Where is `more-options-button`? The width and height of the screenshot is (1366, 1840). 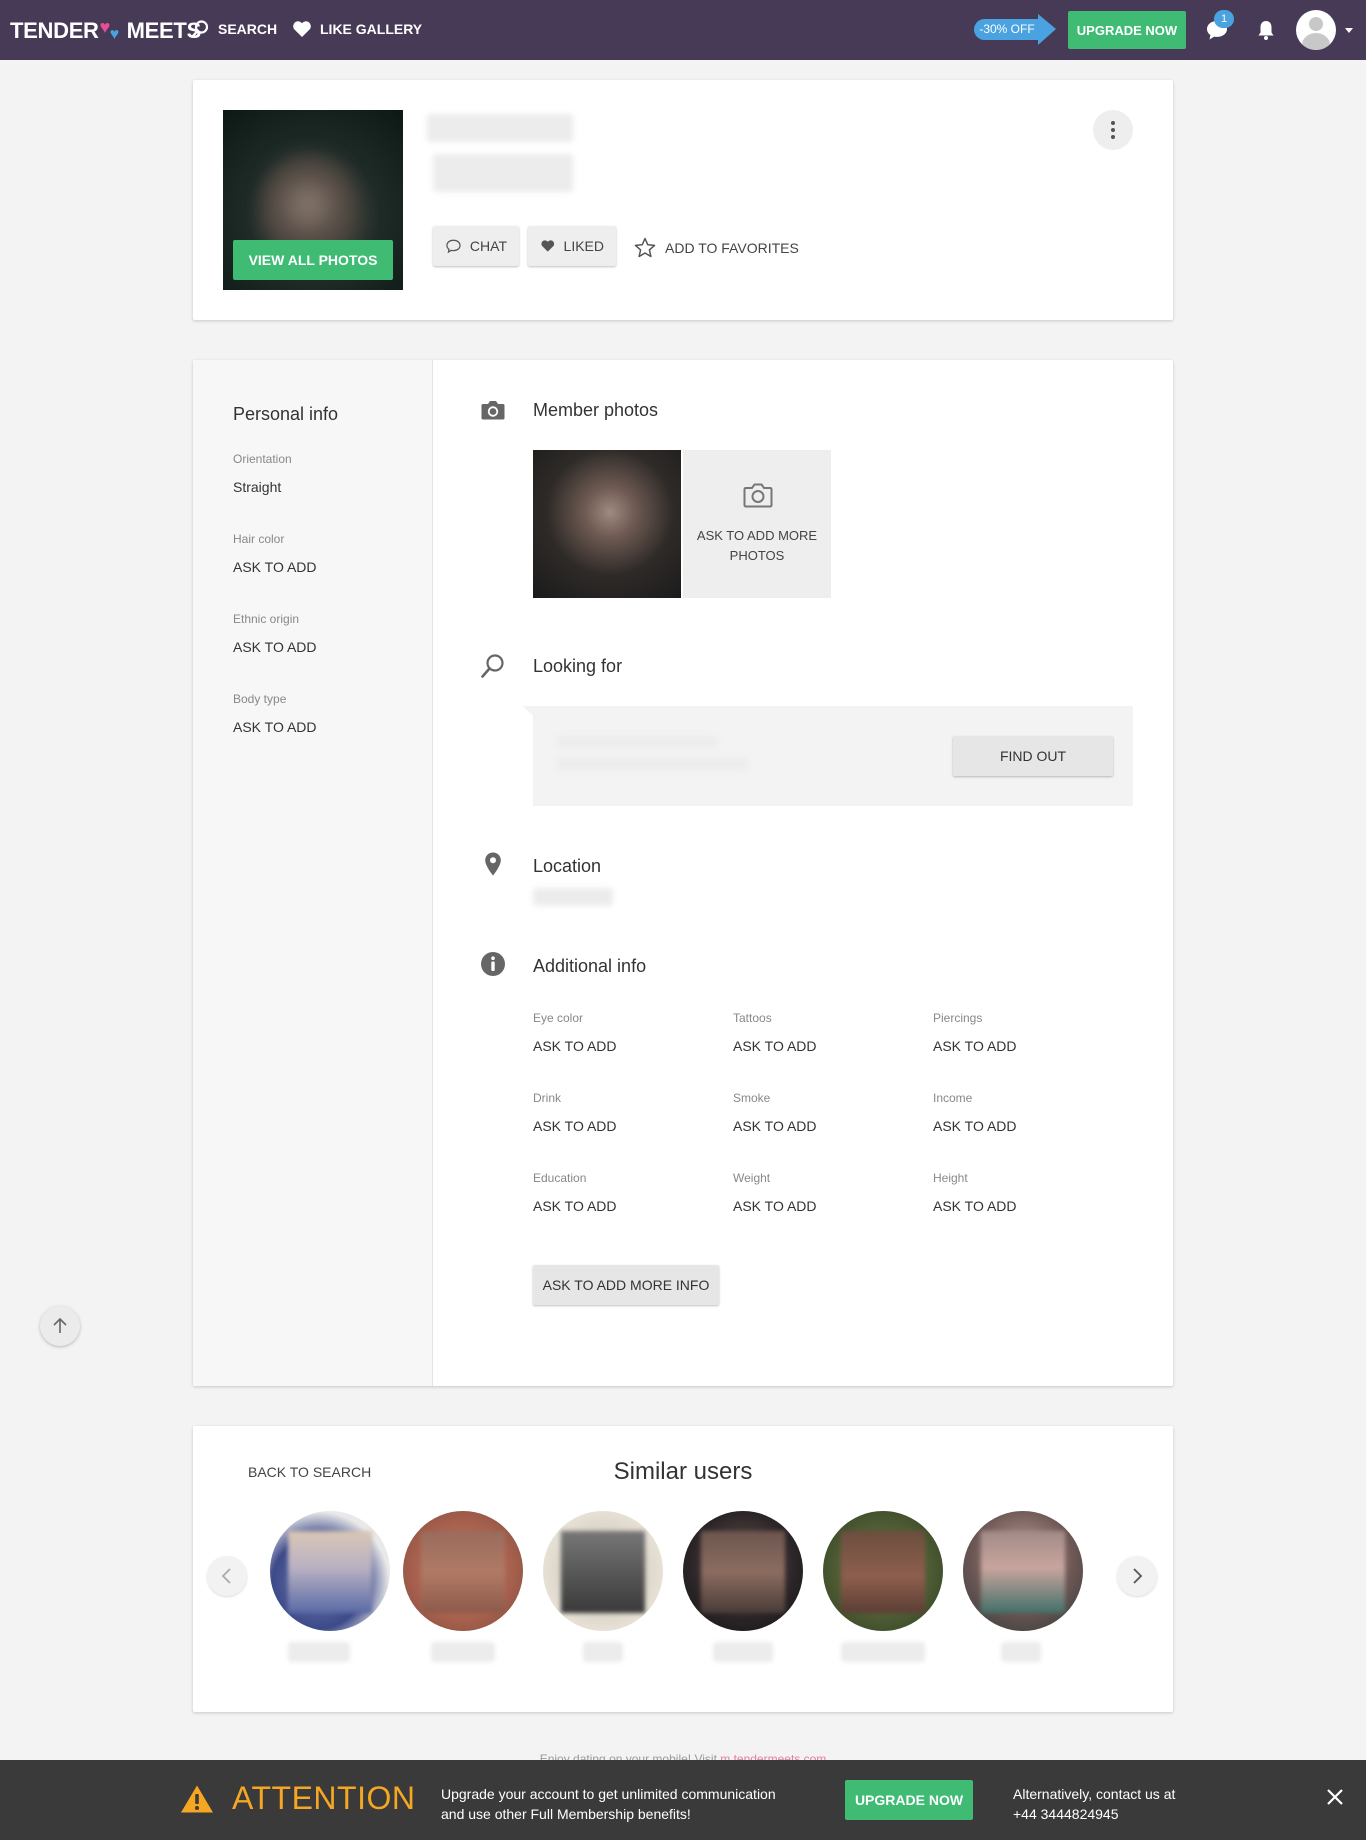 more-options-button is located at coordinates (1113, 130).